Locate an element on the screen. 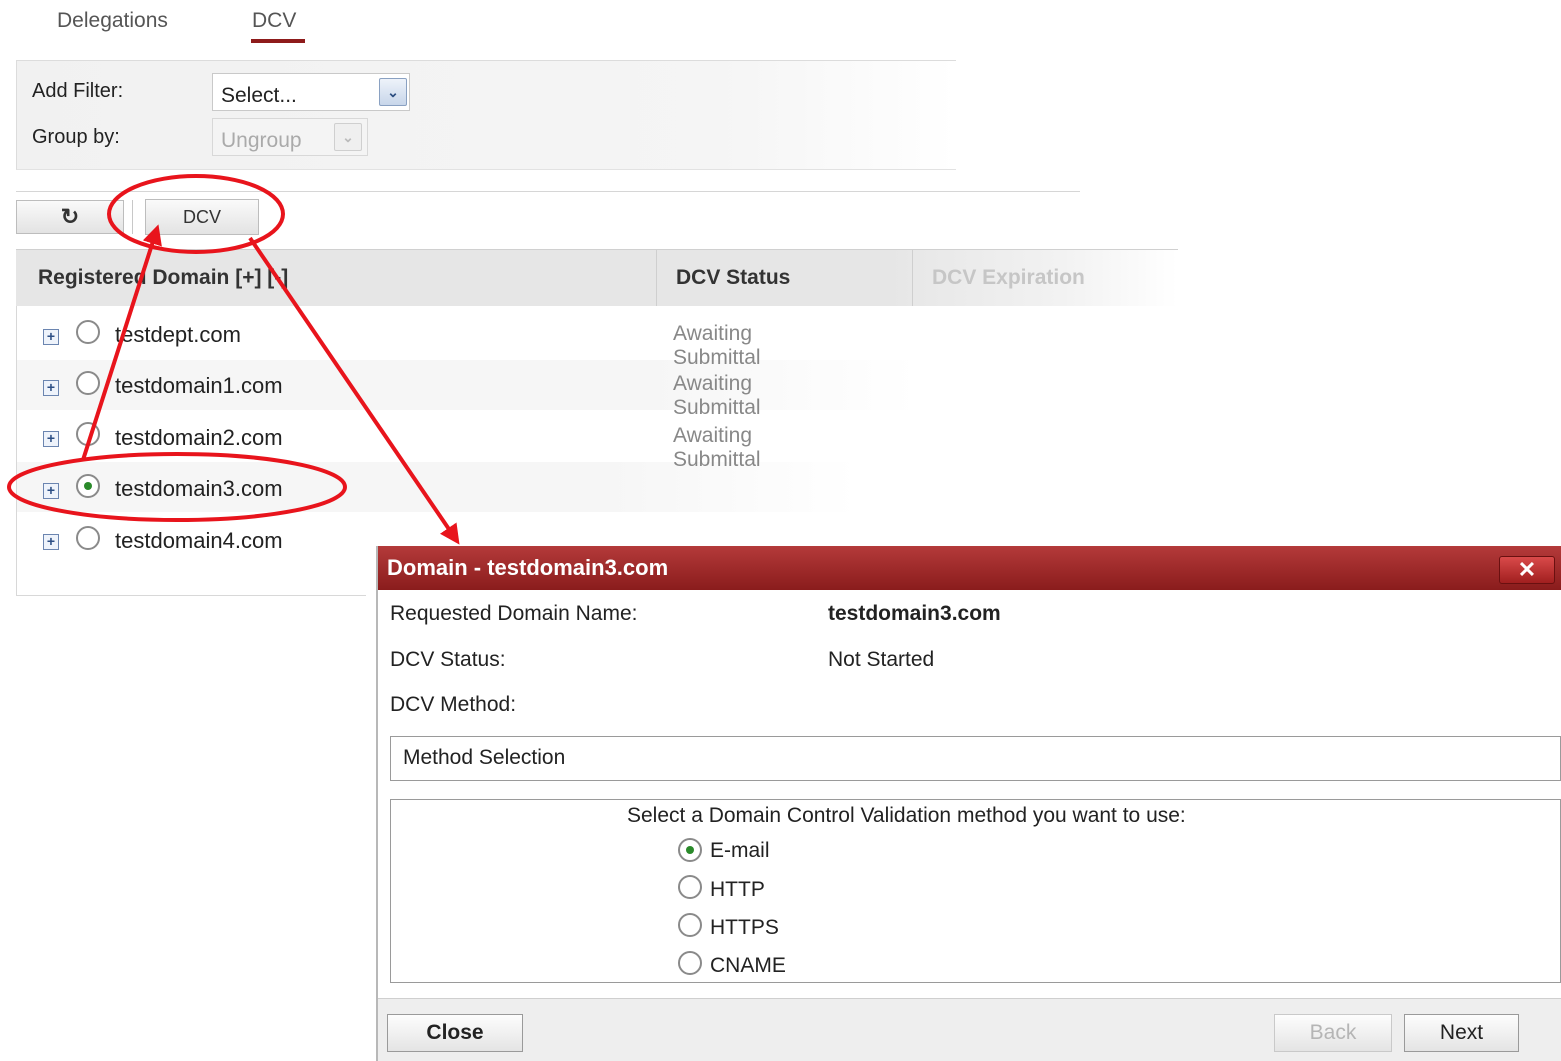 This screenshot has height=1061, width=1561. back-button: Back is located at coordinates (1333, 1033).